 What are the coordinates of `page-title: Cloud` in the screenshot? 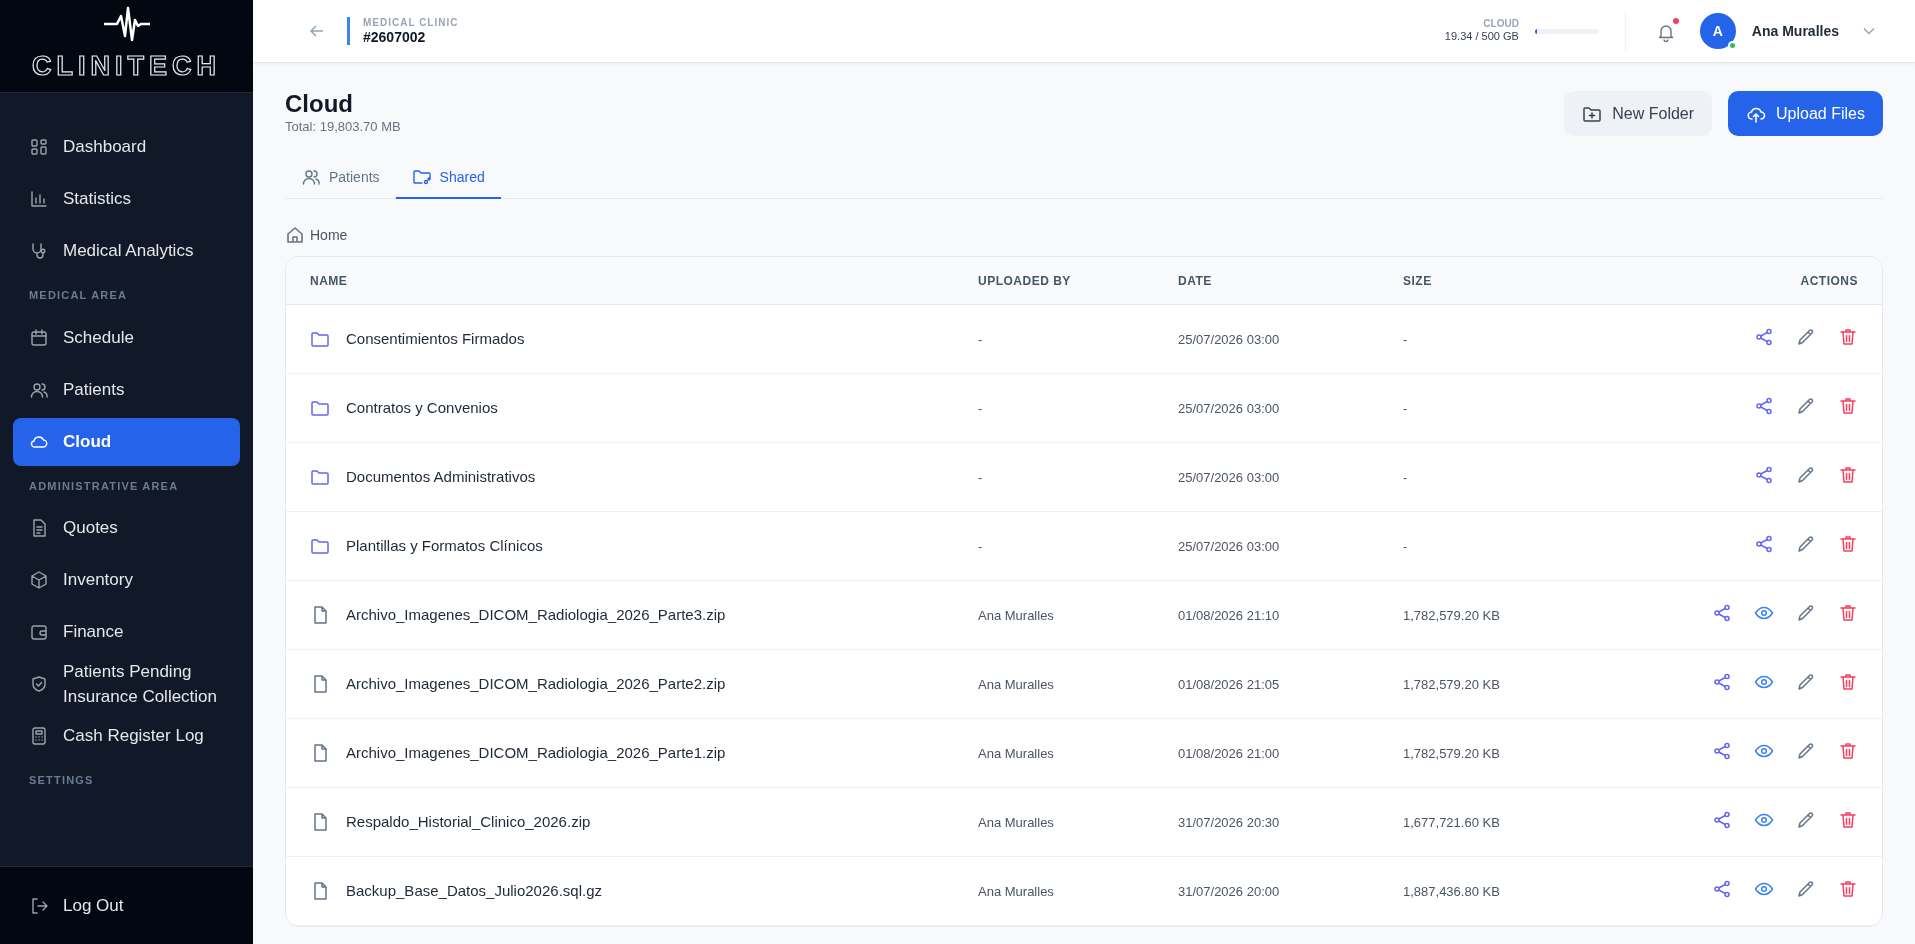 It's located at (319, 104).